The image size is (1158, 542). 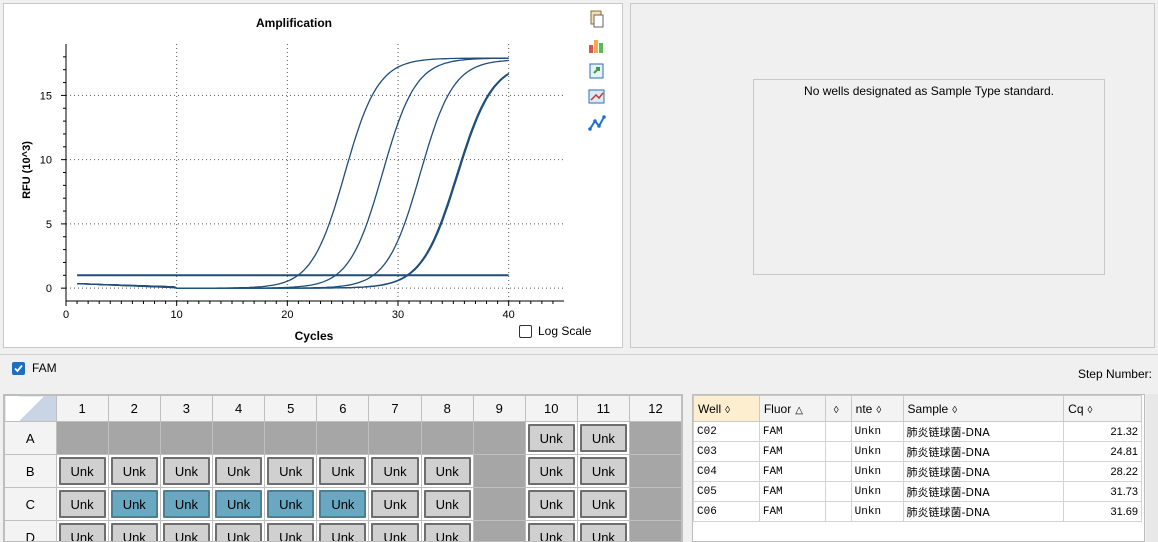 I want to click on cell-well: C03, so click(x=726, y=451).